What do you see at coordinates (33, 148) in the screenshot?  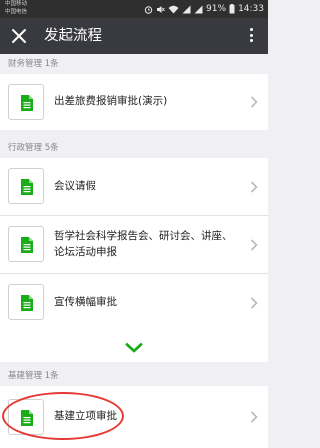 I see `section-header-admin: 行政管理 5条` at bounding box center [33, 148].